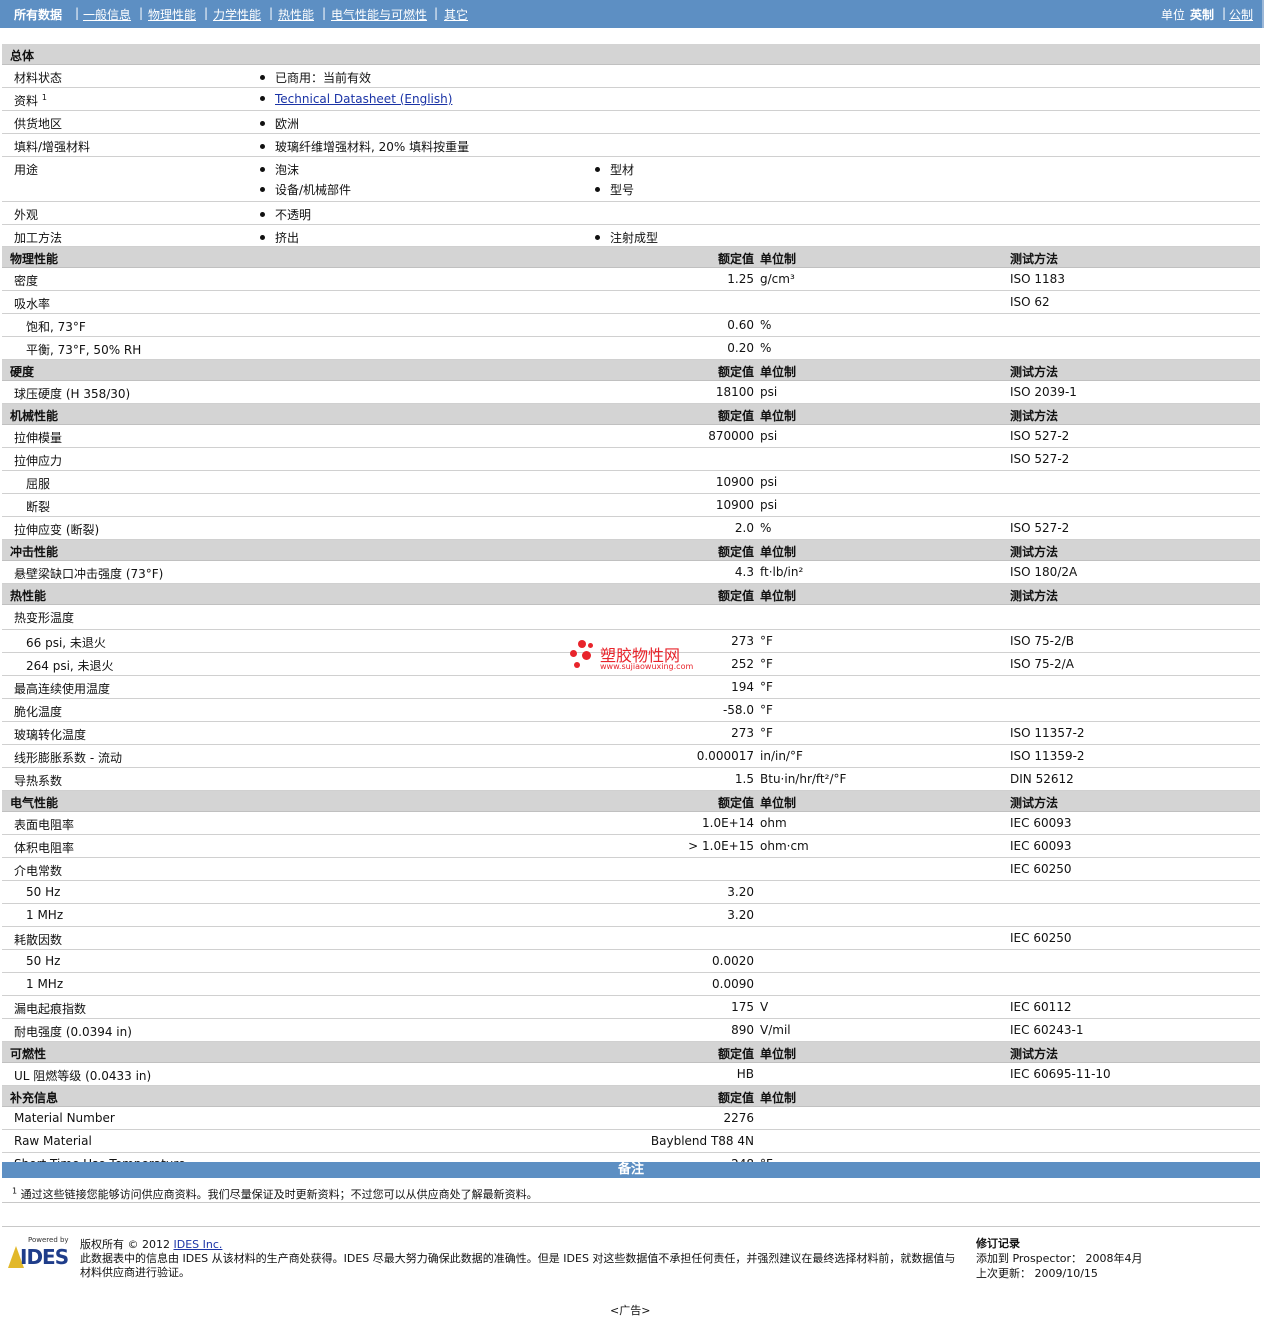 This screenshot has width=1266, height=1318. I want to click on tab-mechanical: 力学性能, so click(237, 14).